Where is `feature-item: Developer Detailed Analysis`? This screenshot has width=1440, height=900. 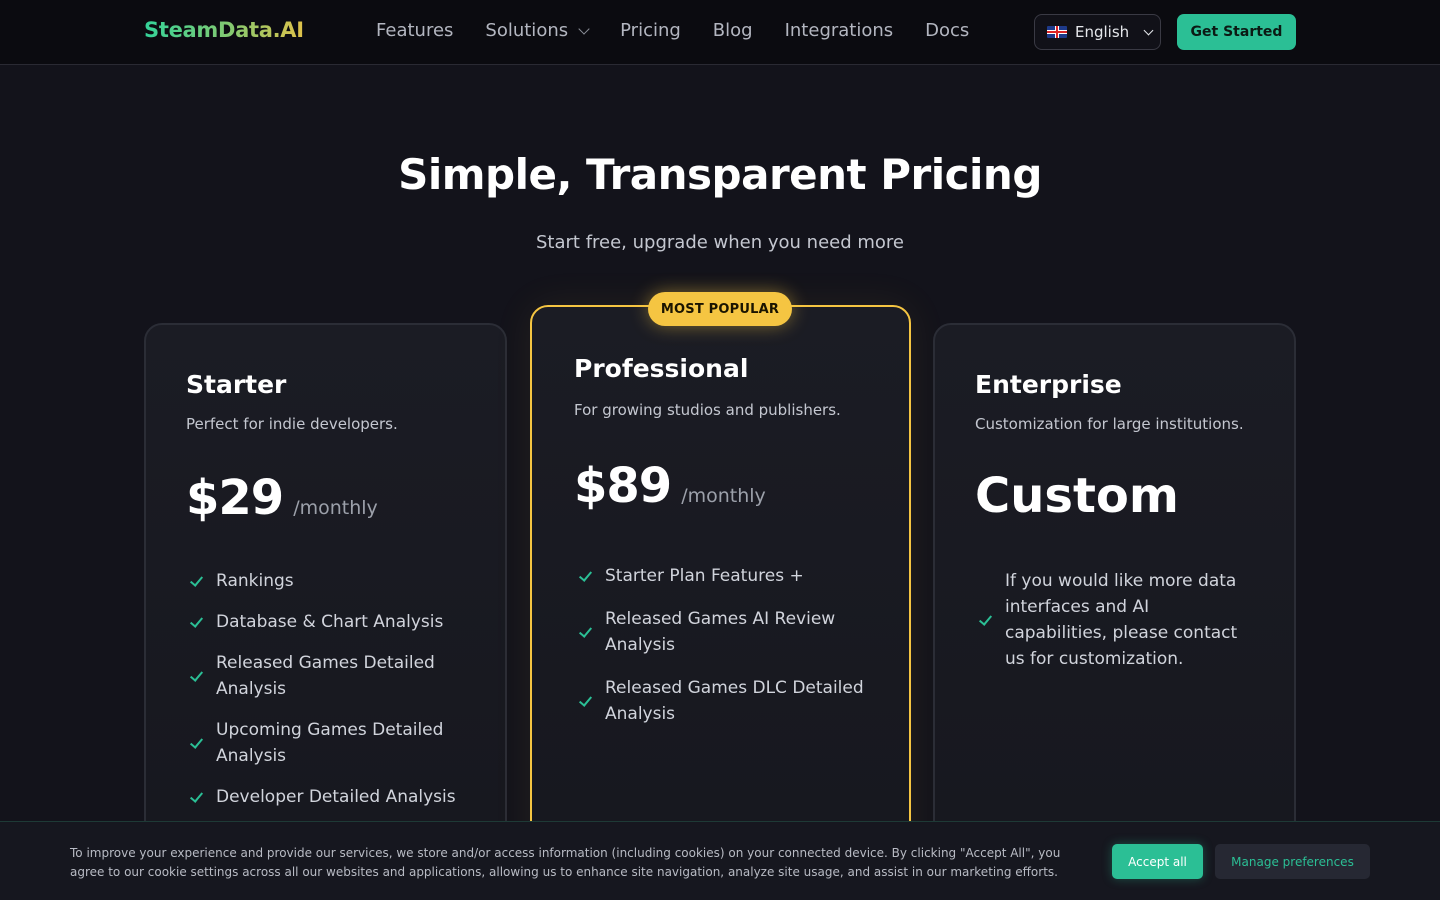 feature-item: Developer Detailed Analysis is located at coordinates (328, 797).